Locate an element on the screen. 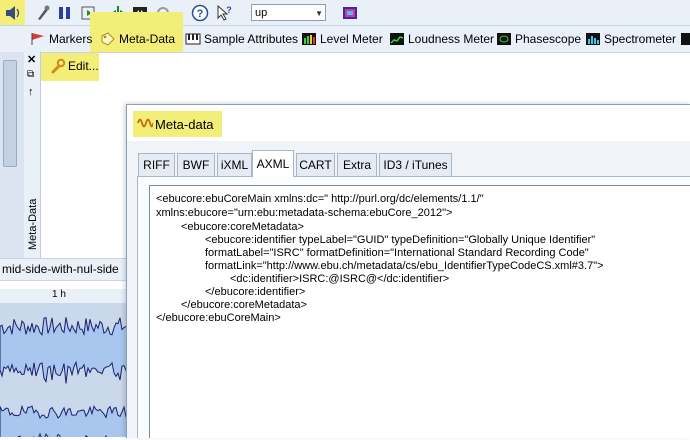  tab-overflow is located at coordinates (685, 39).